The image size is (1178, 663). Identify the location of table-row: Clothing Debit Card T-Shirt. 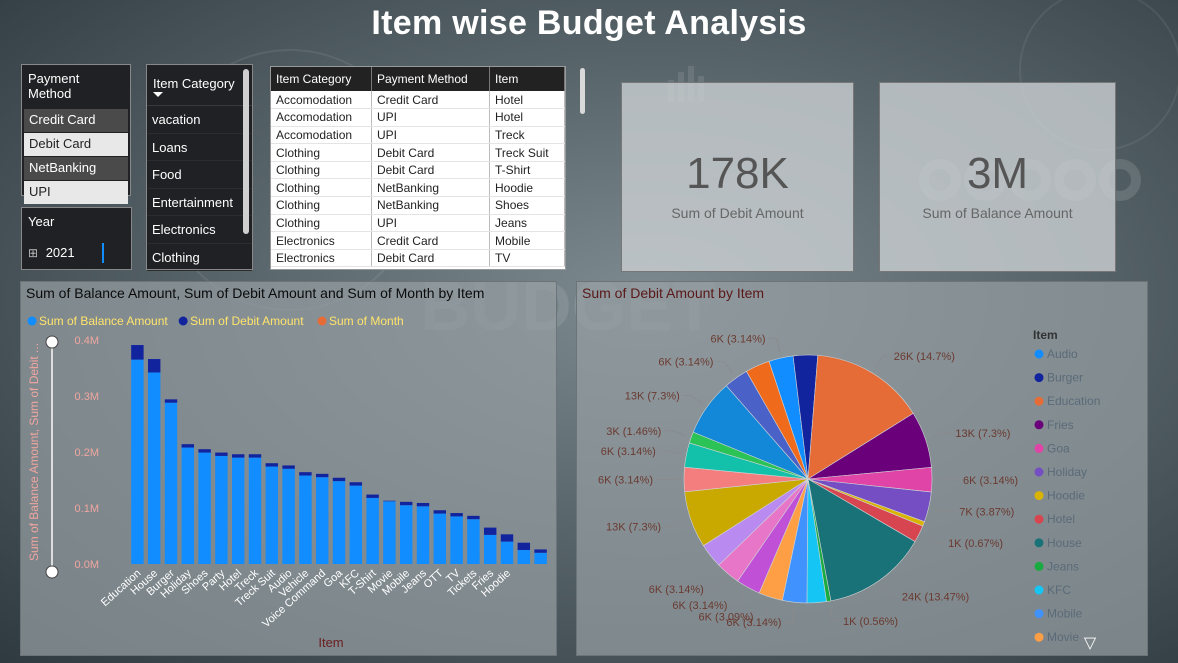
(418, 170).